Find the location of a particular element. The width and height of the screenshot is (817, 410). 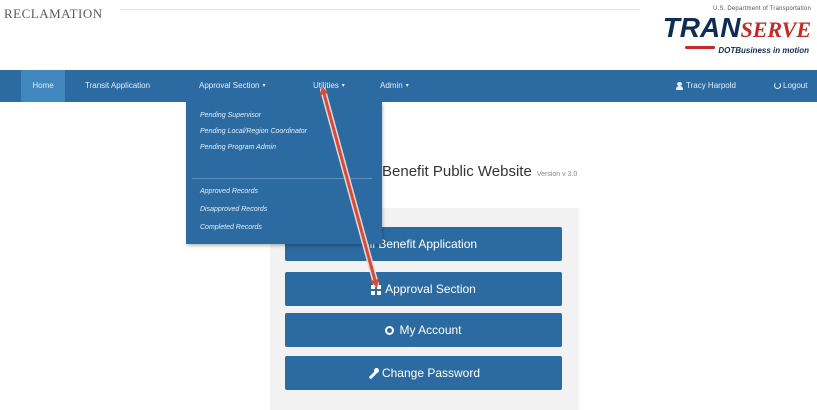

agency-logo-text: RECLAMATION is located at coordinates (53, 13).